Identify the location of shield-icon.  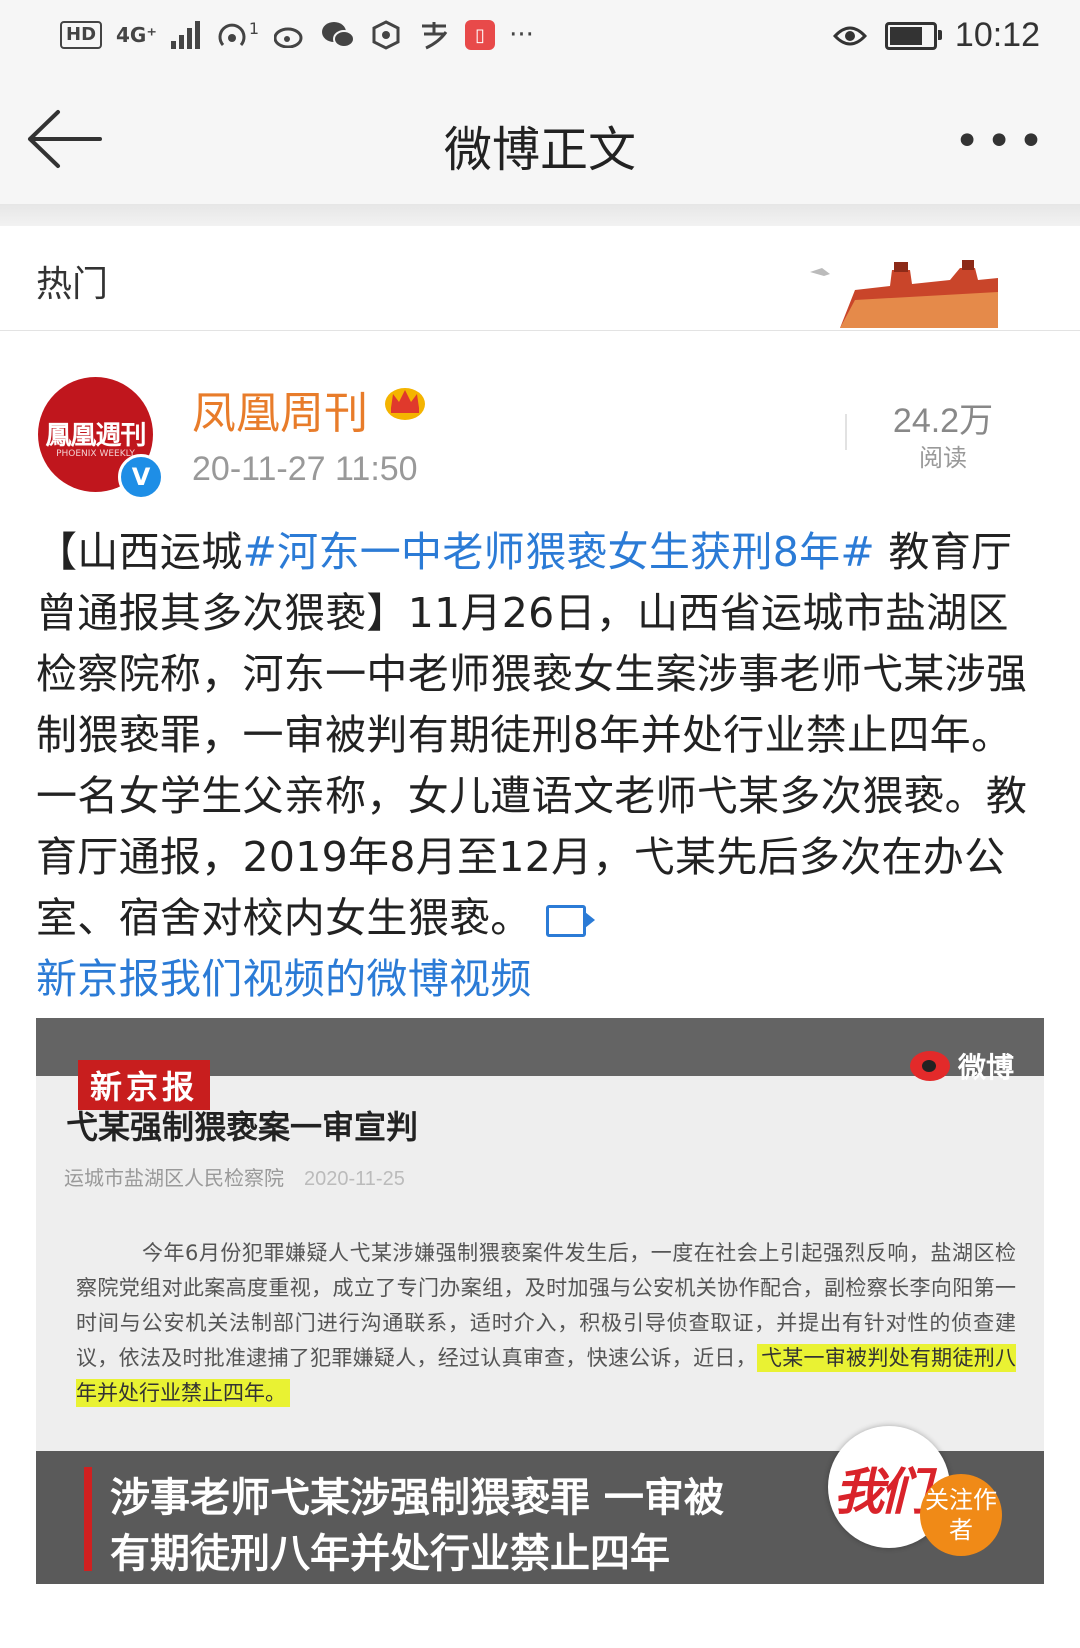
(386, 35).